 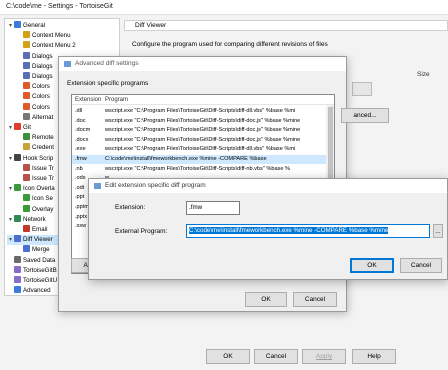 What do you see at coordinates (27, 127) in the screenshot?
I see `tree-item-label: Git` at bounding box center [27, 127].